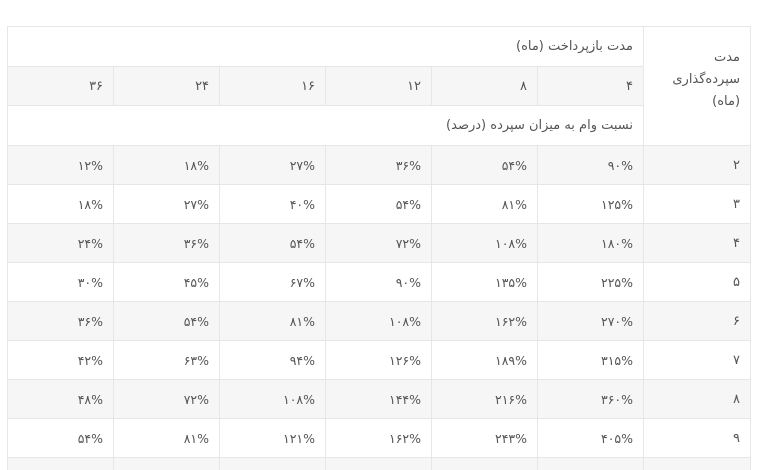 The width and height of the screenshot is (780, 470). Describe the element at coordinates (273, 438) in the screenshot. I see `ratio-cell: ۱۲۱%` at that location.